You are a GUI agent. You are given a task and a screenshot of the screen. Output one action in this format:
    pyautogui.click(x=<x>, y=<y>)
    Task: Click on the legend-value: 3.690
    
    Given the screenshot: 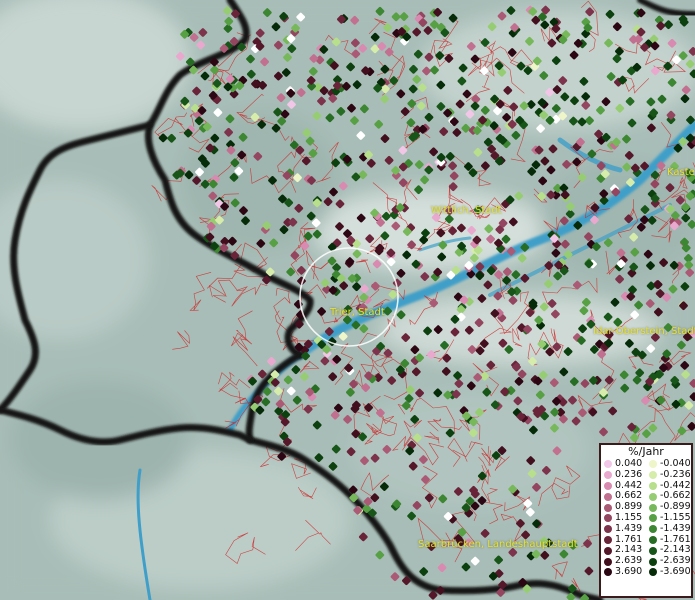 What is the action you would take?
    pyautogui.click(x=629, y=571)
    